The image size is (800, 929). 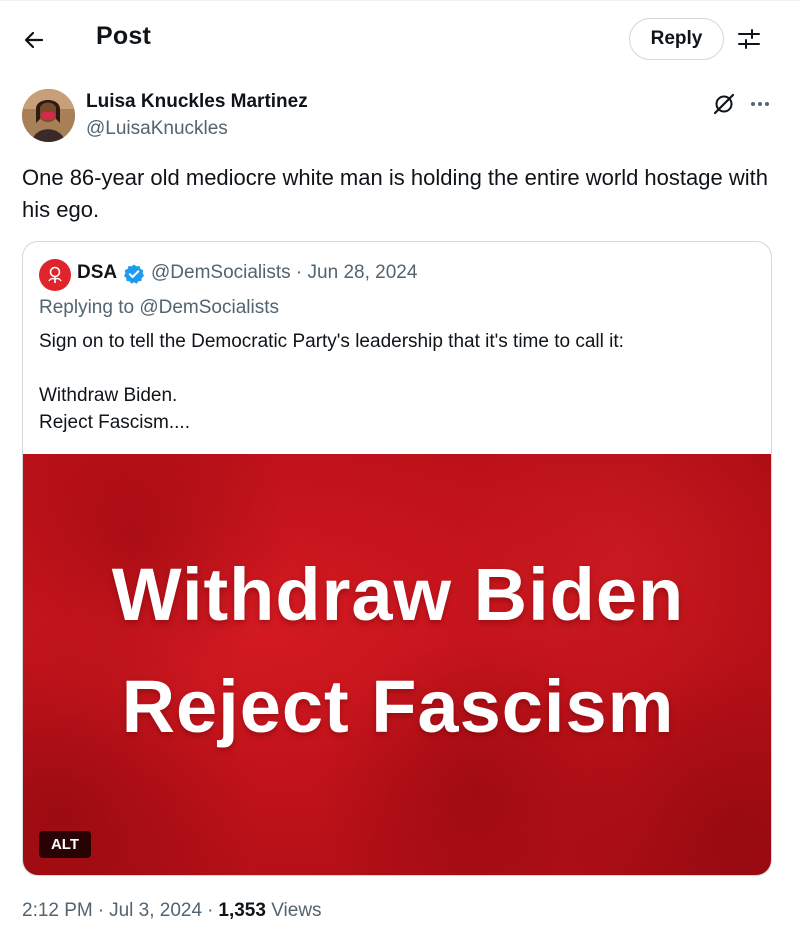 I want to click on avatar-image, so click(x=48, y=115).